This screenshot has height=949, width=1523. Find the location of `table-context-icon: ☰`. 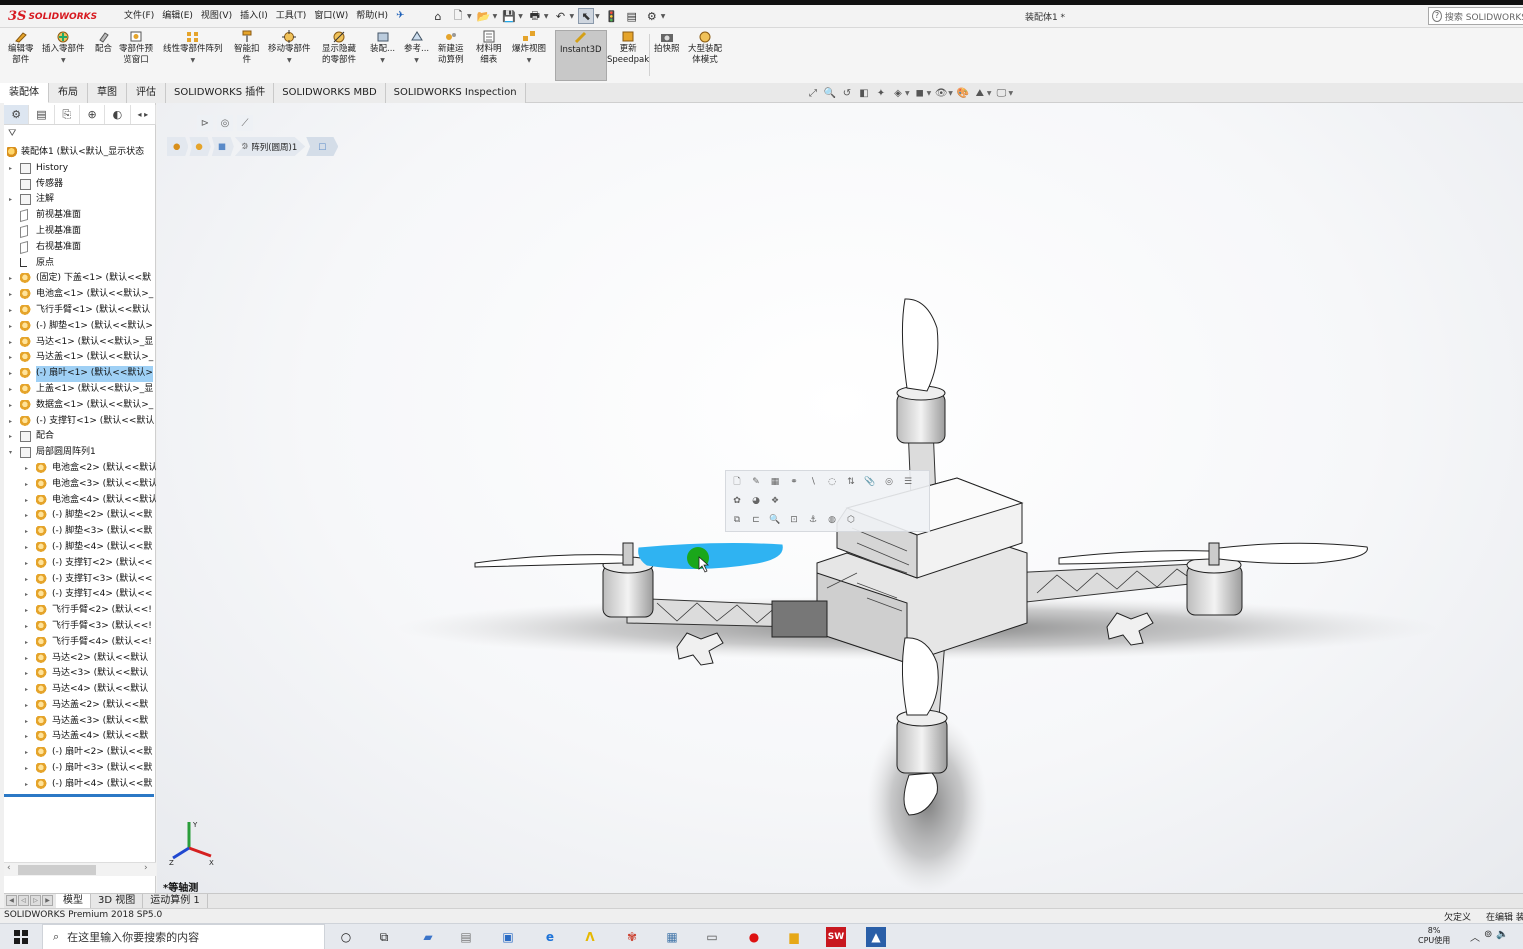

table-context-icon: ☰ is located at coordinates (908, 482).